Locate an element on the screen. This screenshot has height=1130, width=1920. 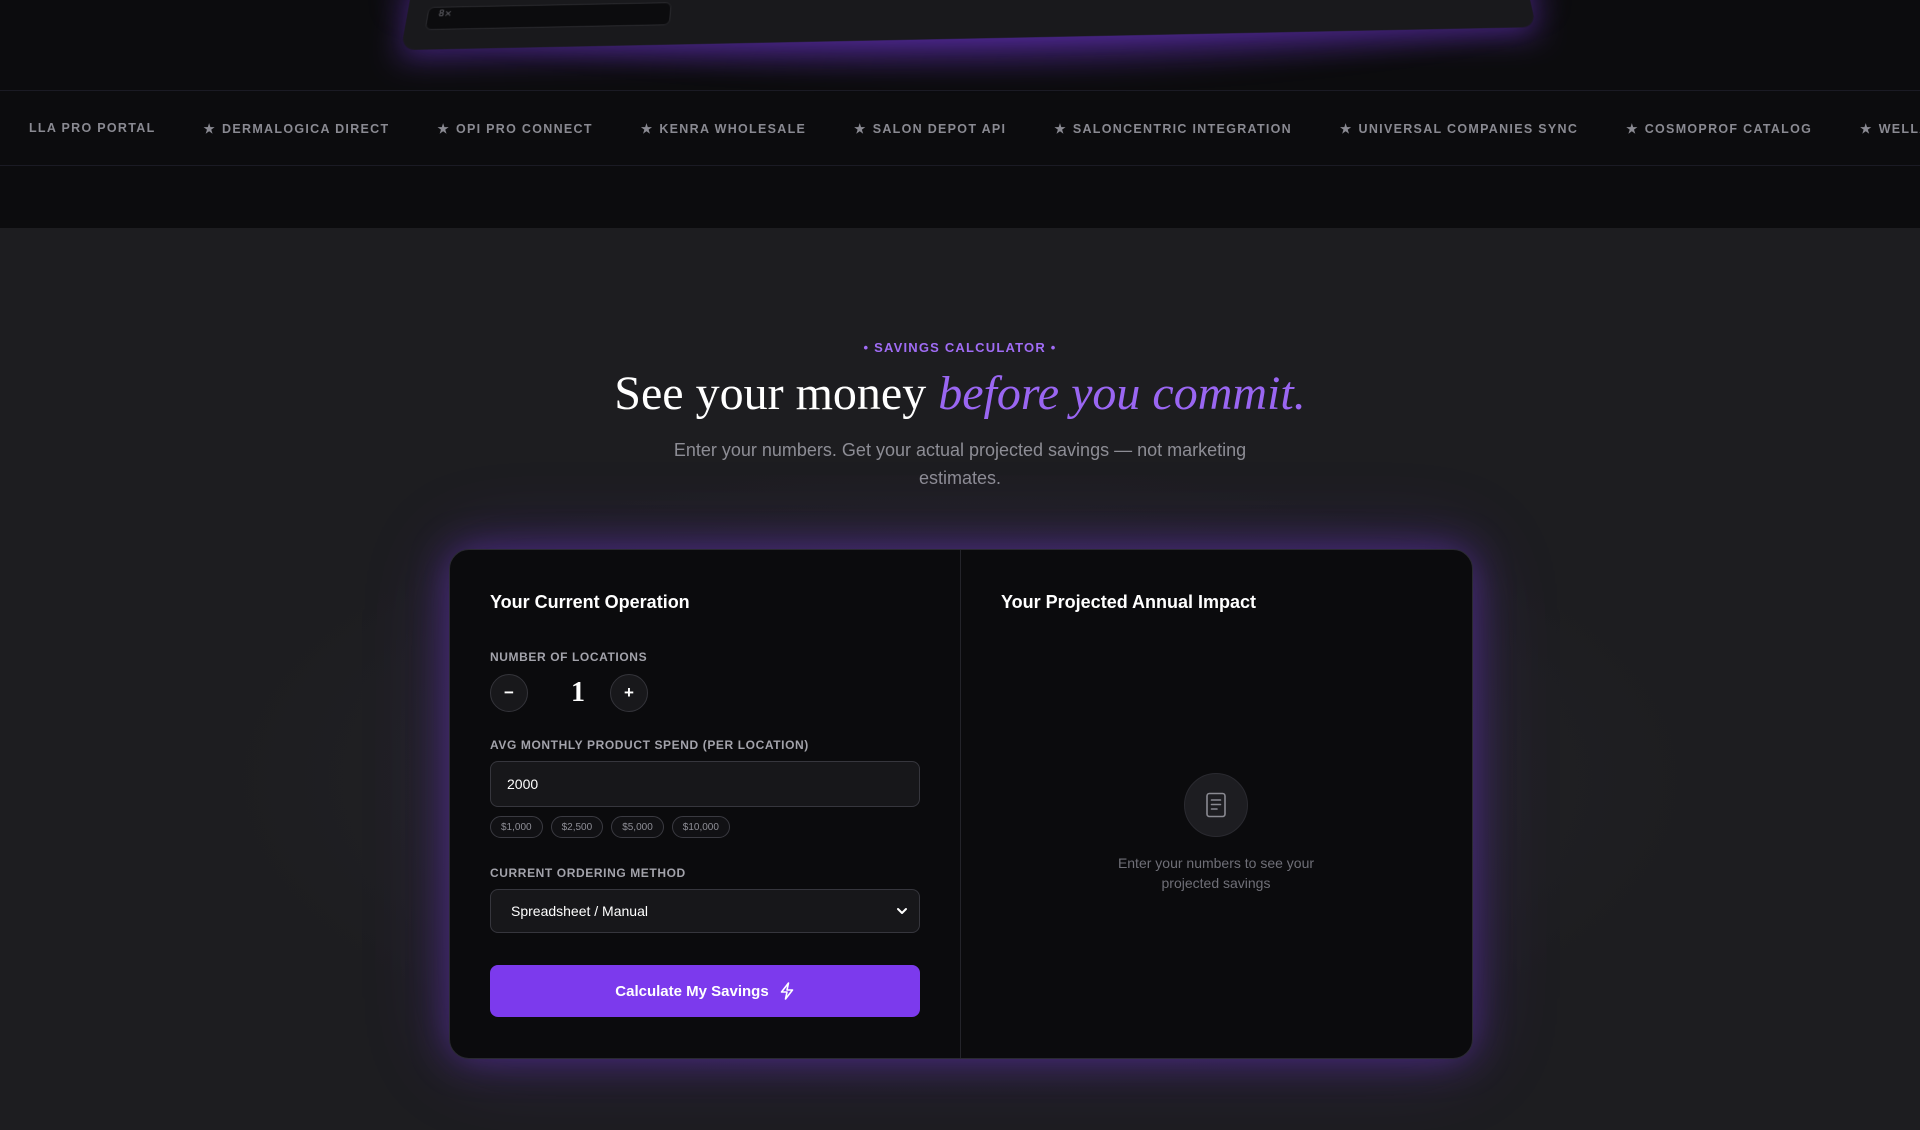
marquee-item-label: LLA PRO PORTAL is located at coordinates (92, 128).